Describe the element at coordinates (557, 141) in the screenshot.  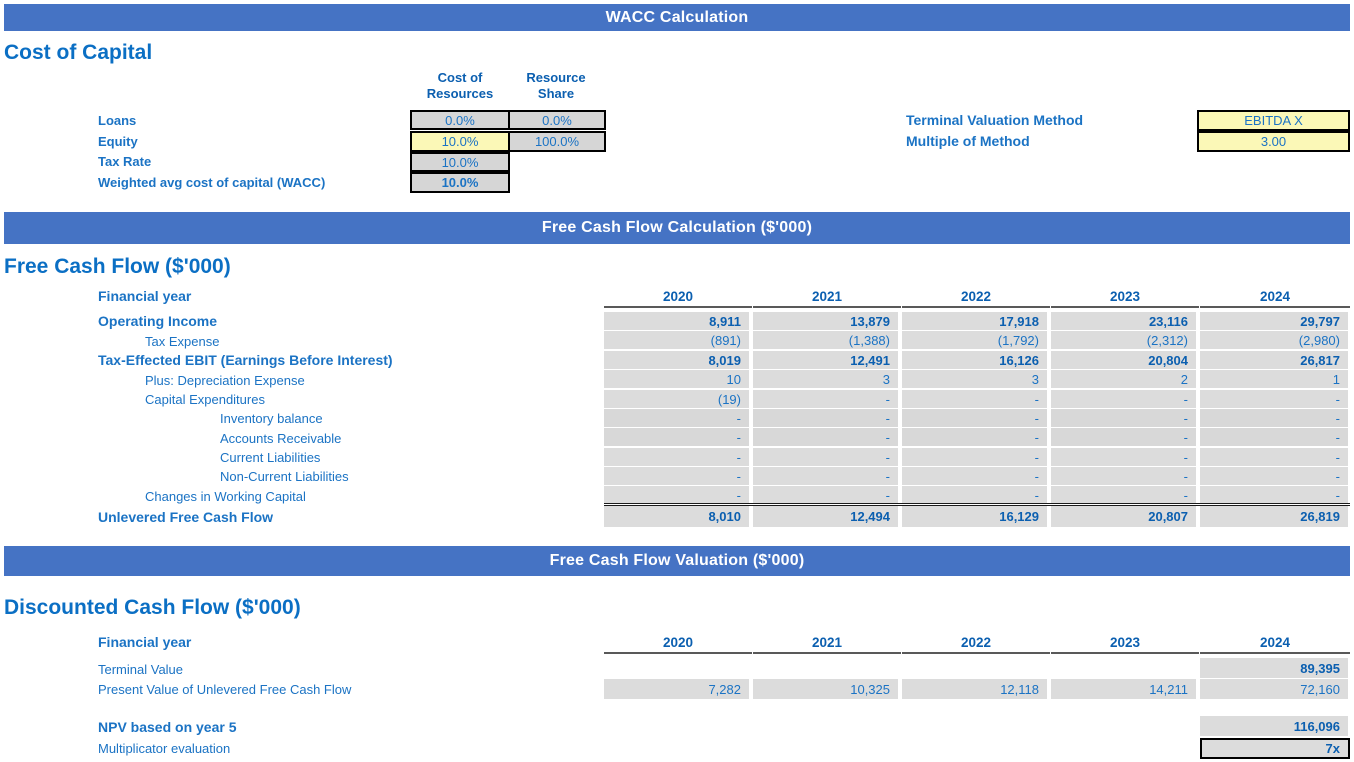
I see `cell-equity-resource-share: 100.0%` at that location.